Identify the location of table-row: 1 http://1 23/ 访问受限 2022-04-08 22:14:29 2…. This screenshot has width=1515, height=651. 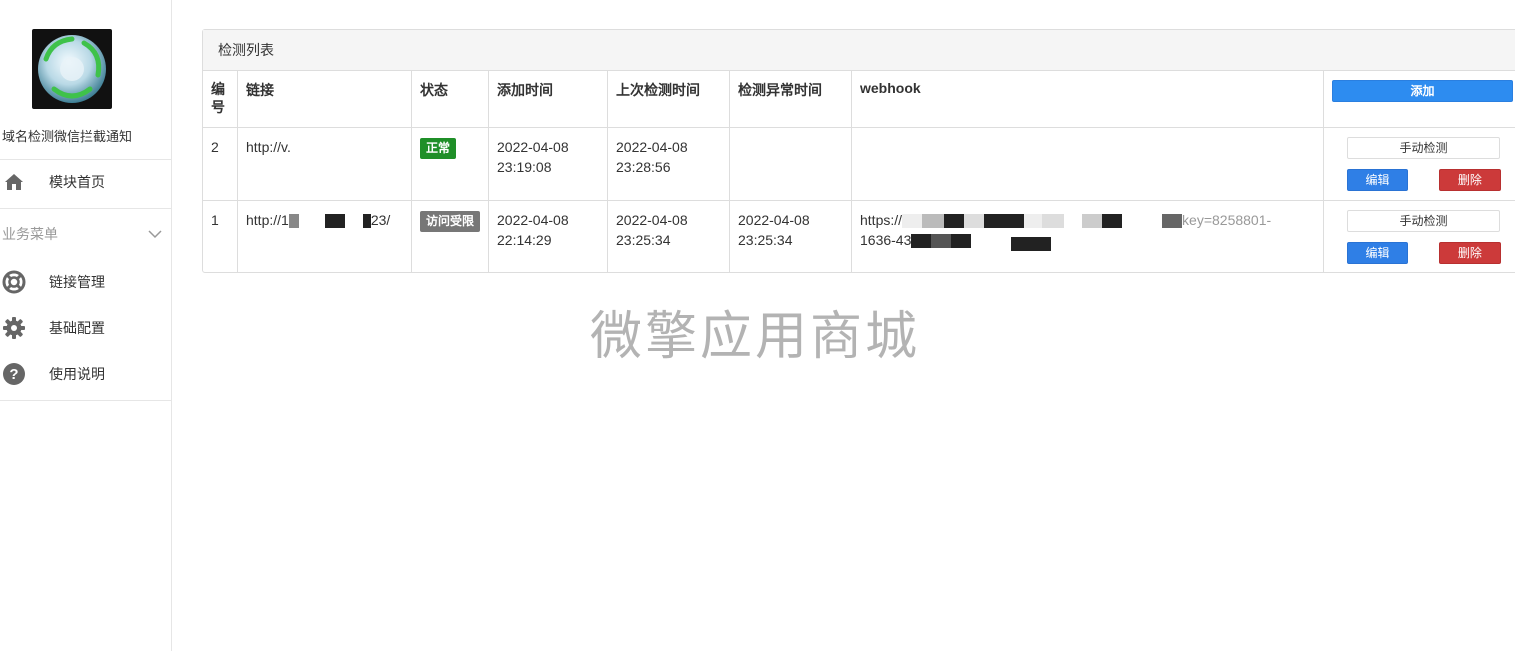
(859, 237).